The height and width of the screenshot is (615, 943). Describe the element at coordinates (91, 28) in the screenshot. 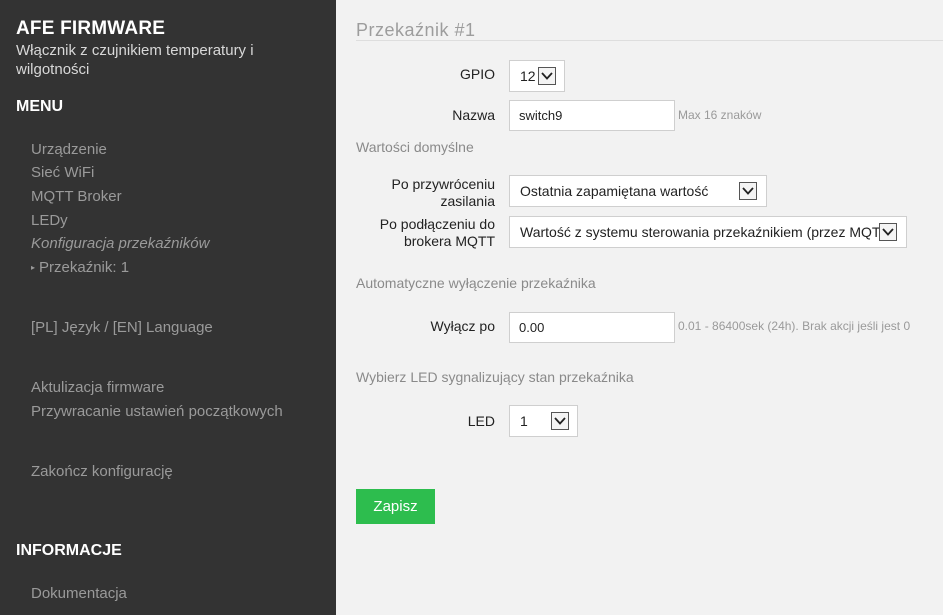

I see `brand-title: AFE FIRMWARE` at that location.